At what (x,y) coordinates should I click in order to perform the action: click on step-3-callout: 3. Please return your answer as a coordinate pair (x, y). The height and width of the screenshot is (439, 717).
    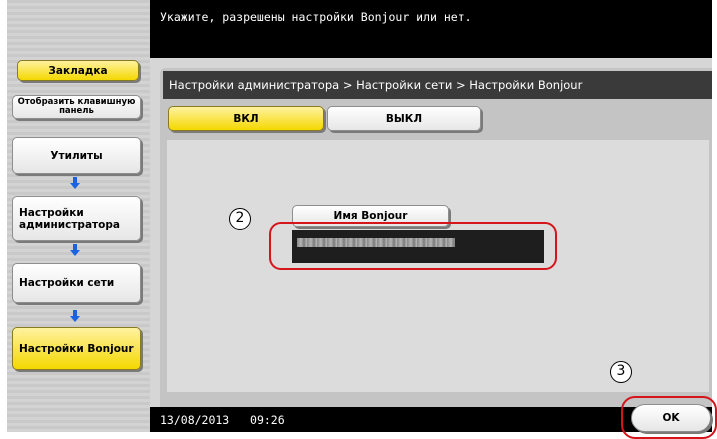
    Looking at the image, I should click on (621, 372).